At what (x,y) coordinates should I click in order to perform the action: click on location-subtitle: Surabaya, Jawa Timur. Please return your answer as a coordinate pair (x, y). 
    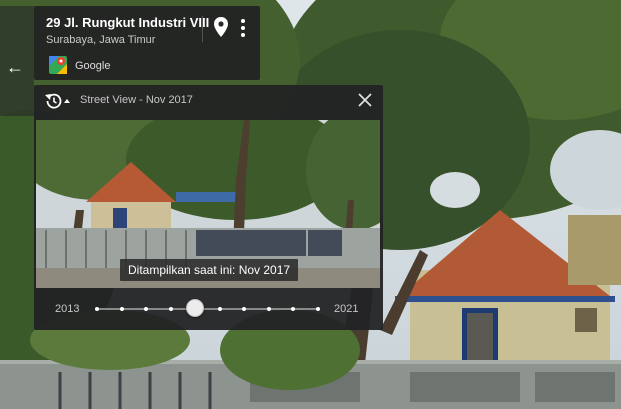
    Looking at the image, I should click on (101, 40).